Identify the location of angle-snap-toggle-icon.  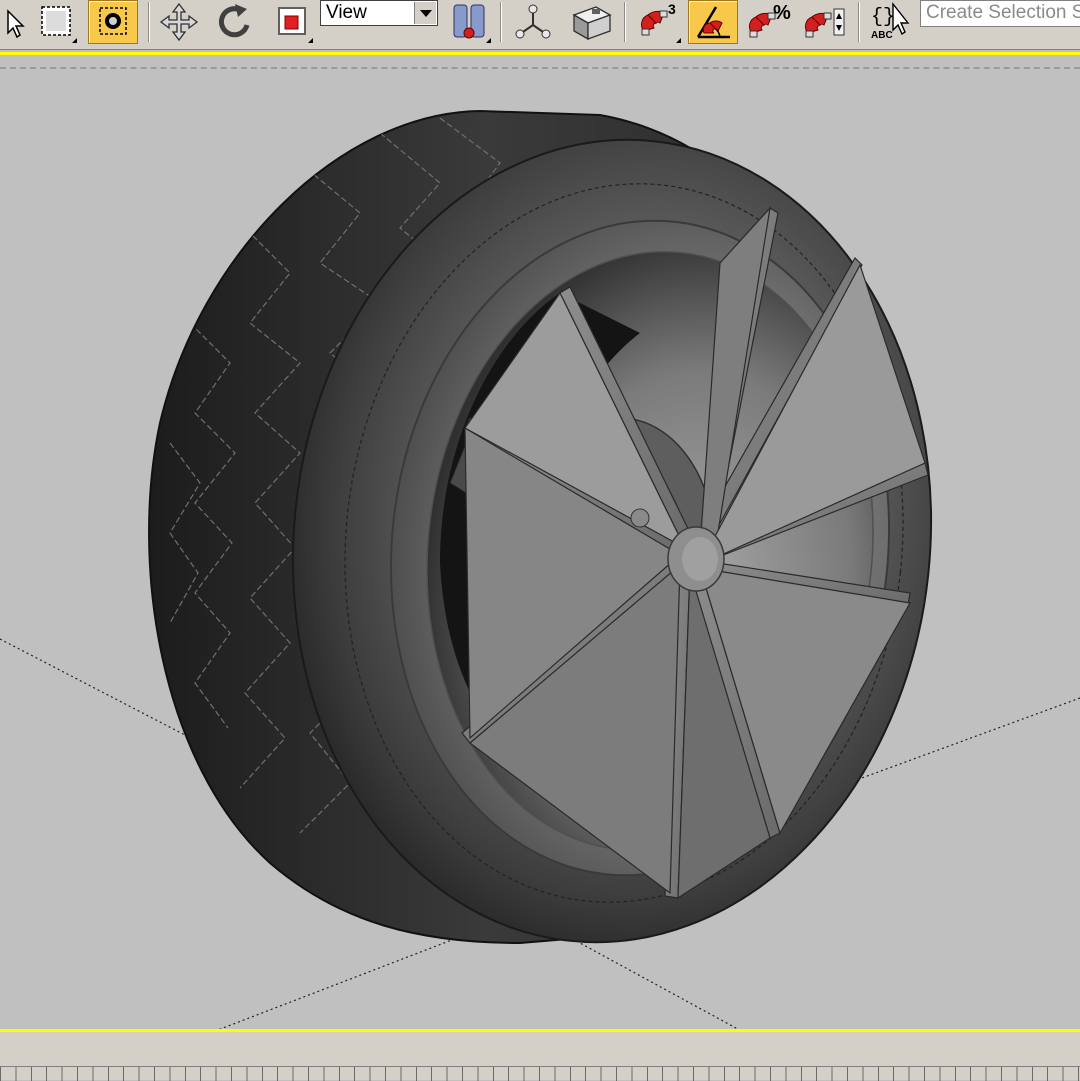
(713, 22).